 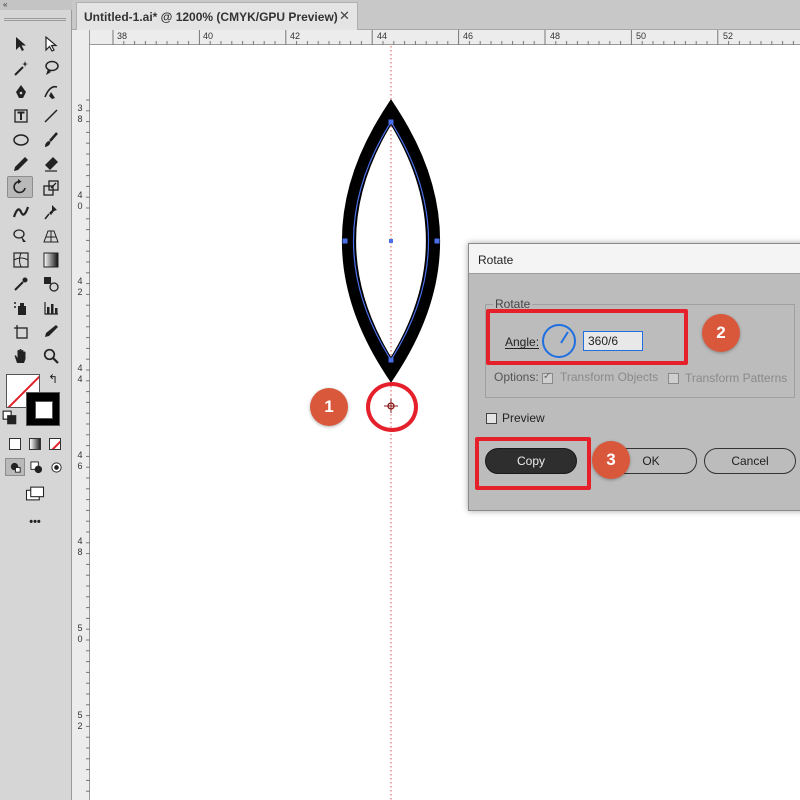 I want to click on lasso-tool-icon, so click(x=51, y=68).